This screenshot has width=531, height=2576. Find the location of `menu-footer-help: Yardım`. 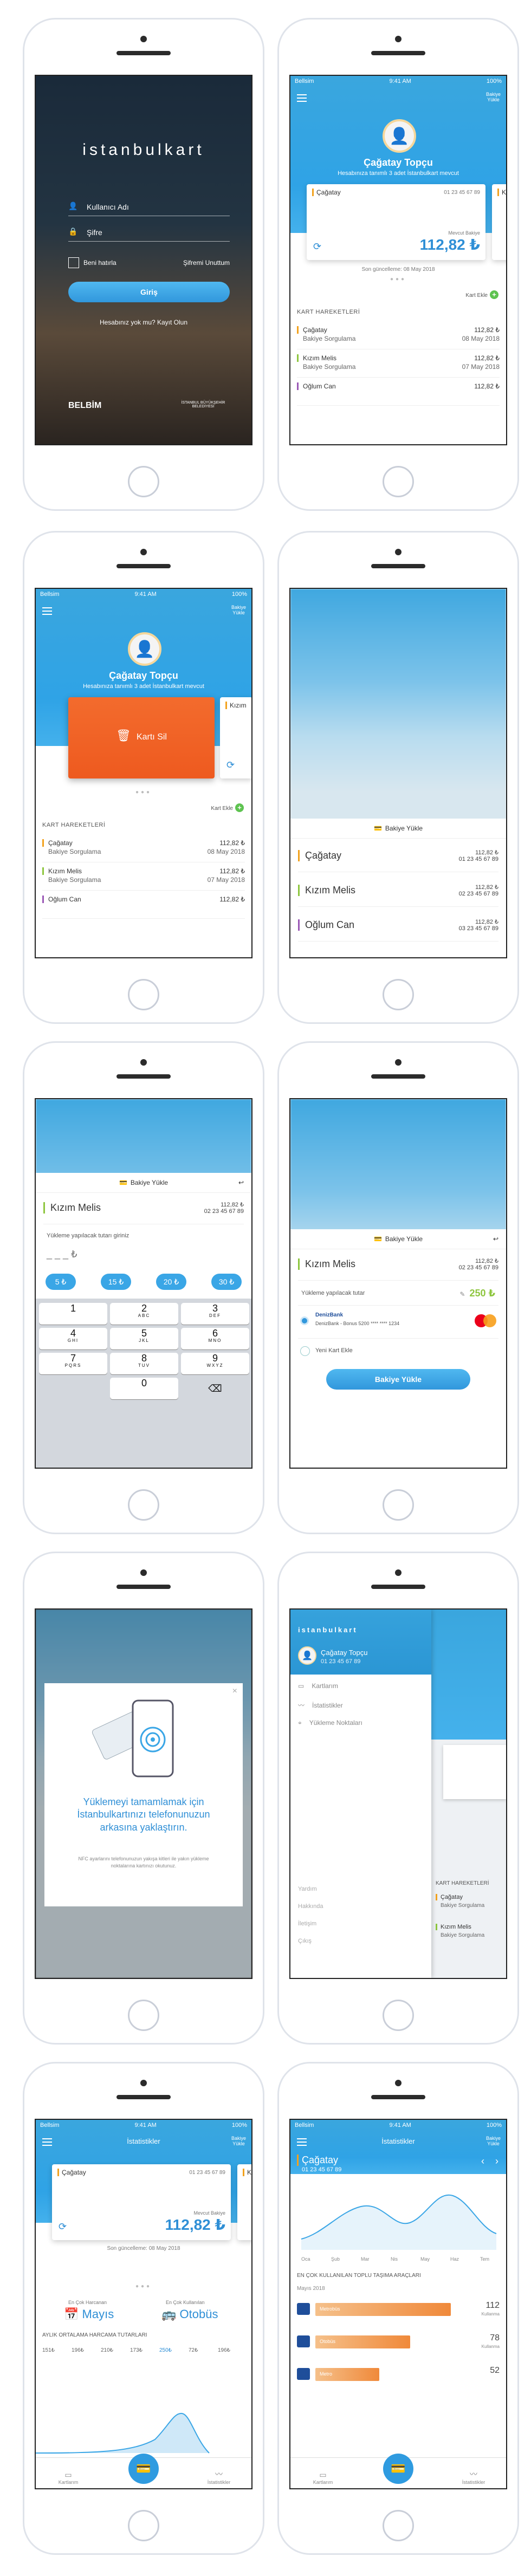

menu-footer-help: Yardım is located at coordinates (307, 1889).